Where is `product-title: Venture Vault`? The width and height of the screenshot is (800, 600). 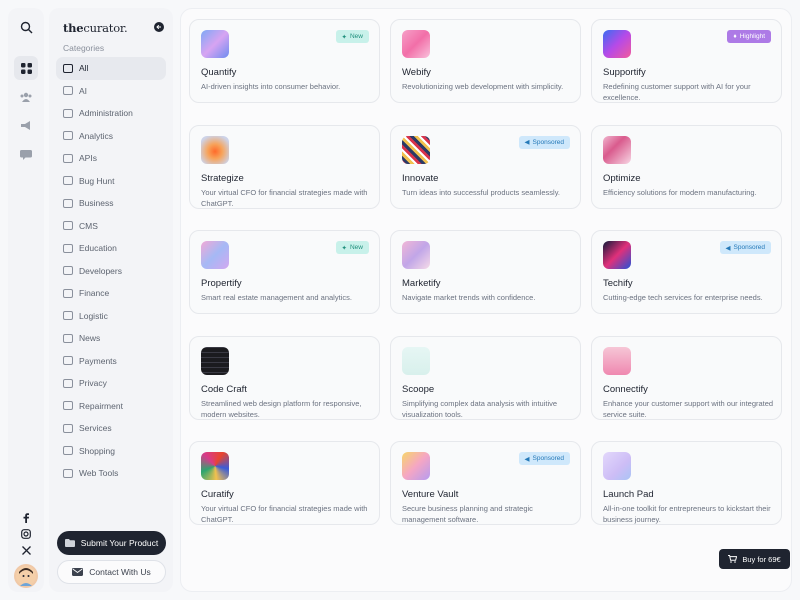 product-title: Venture Vault is located at coordinates (430, 494).